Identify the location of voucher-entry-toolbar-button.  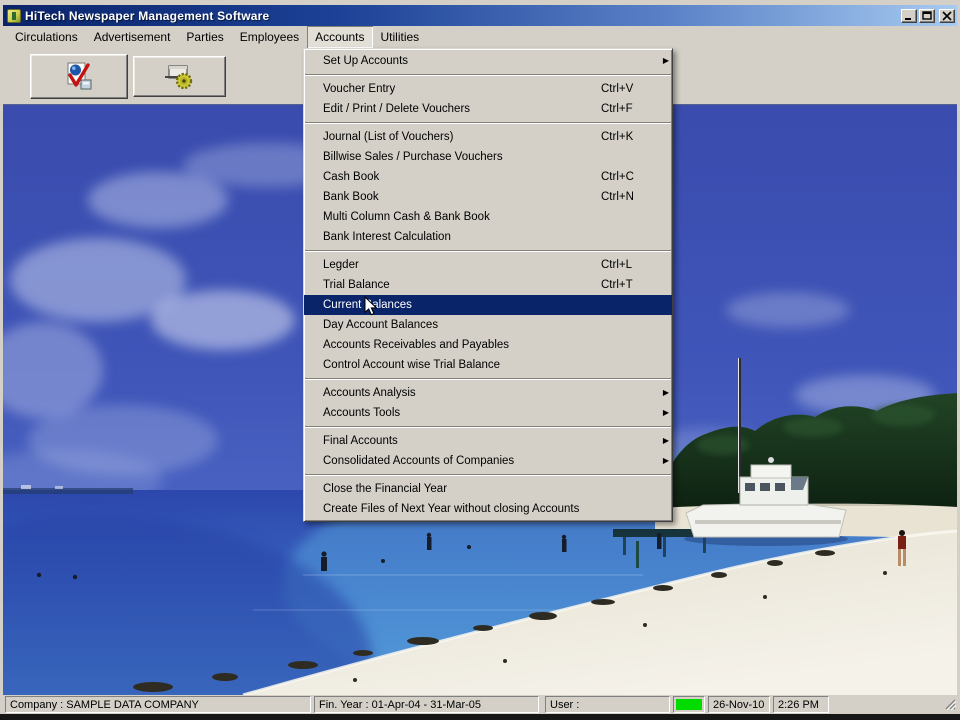
(79, 76).